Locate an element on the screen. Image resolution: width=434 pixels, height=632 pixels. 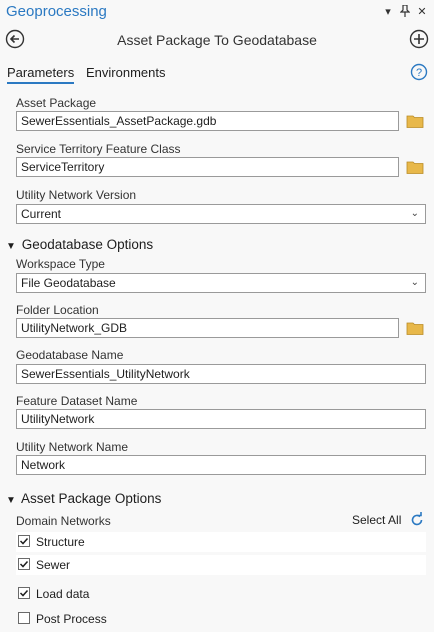
geodatabase-options-header: ▼ Geodatabase Options is located at coordinates (79, 244).